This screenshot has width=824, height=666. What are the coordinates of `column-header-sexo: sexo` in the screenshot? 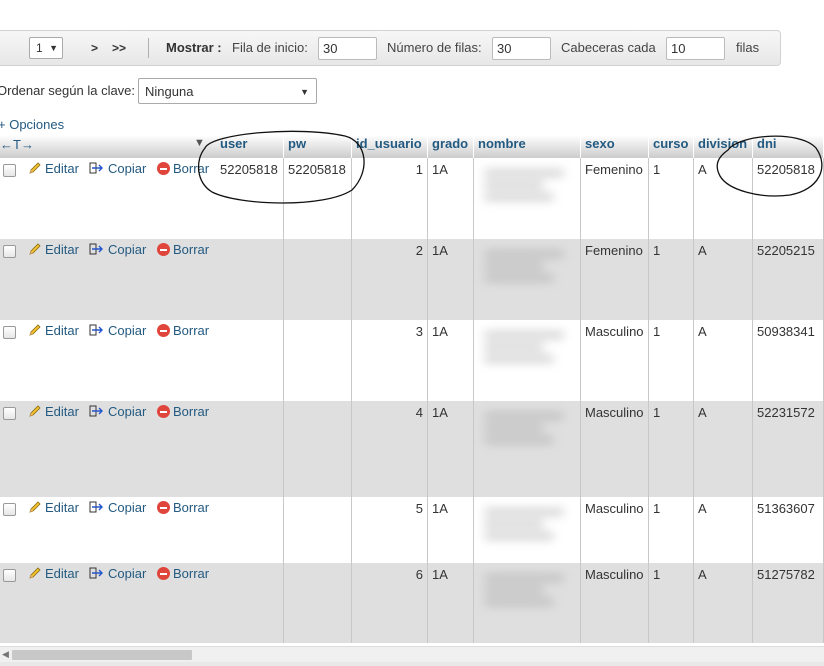 It's located at (615, 146).